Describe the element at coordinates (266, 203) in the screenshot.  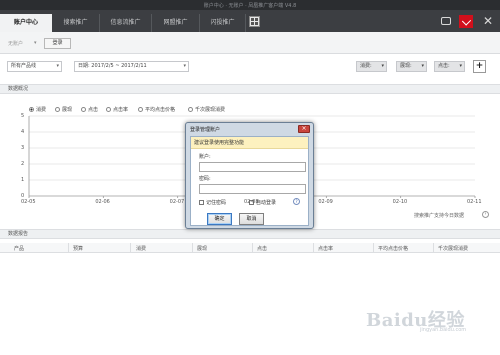
I see `auto-login-label: 自动登录` at that location.